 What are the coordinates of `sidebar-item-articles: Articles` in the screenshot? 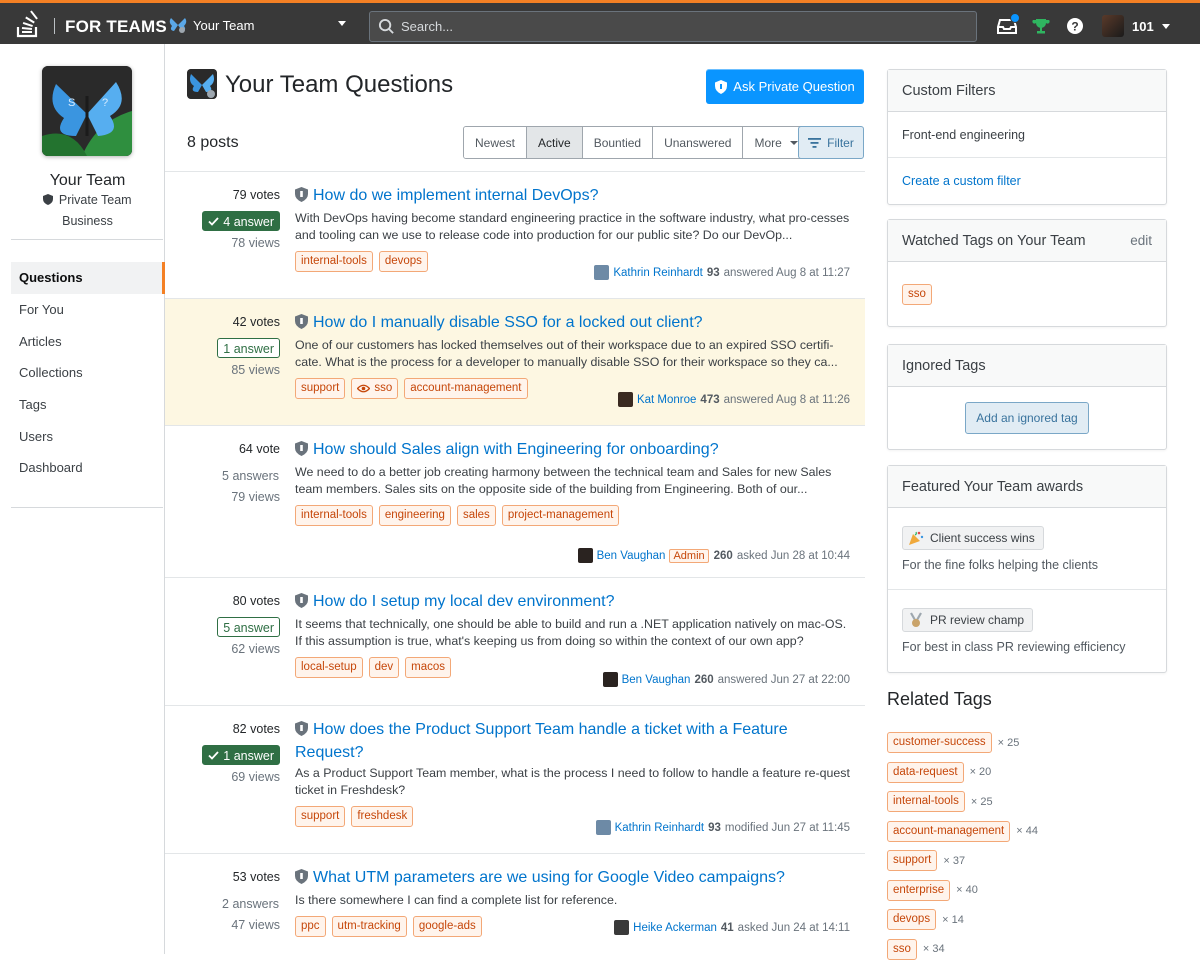 It's located at (88, 341).